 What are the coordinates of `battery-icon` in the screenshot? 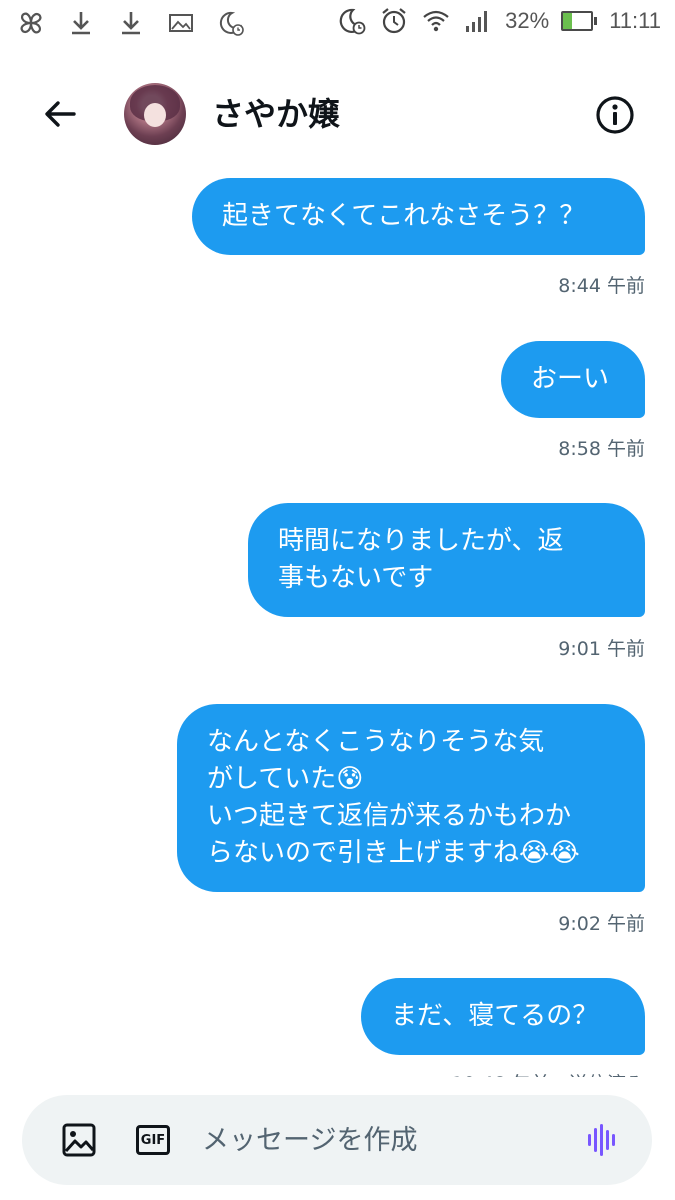 It's located at (579, 21).